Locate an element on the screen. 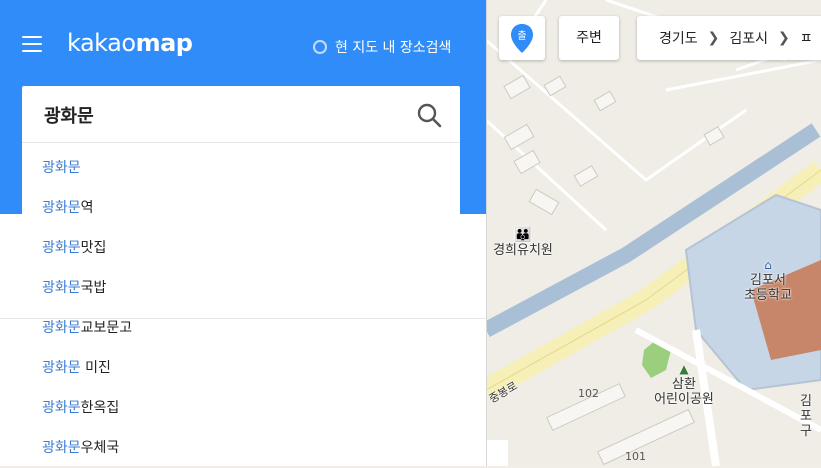  map-area-search-toggle: 현 지도 내 장소검색 is located at coordinates (382, 47).